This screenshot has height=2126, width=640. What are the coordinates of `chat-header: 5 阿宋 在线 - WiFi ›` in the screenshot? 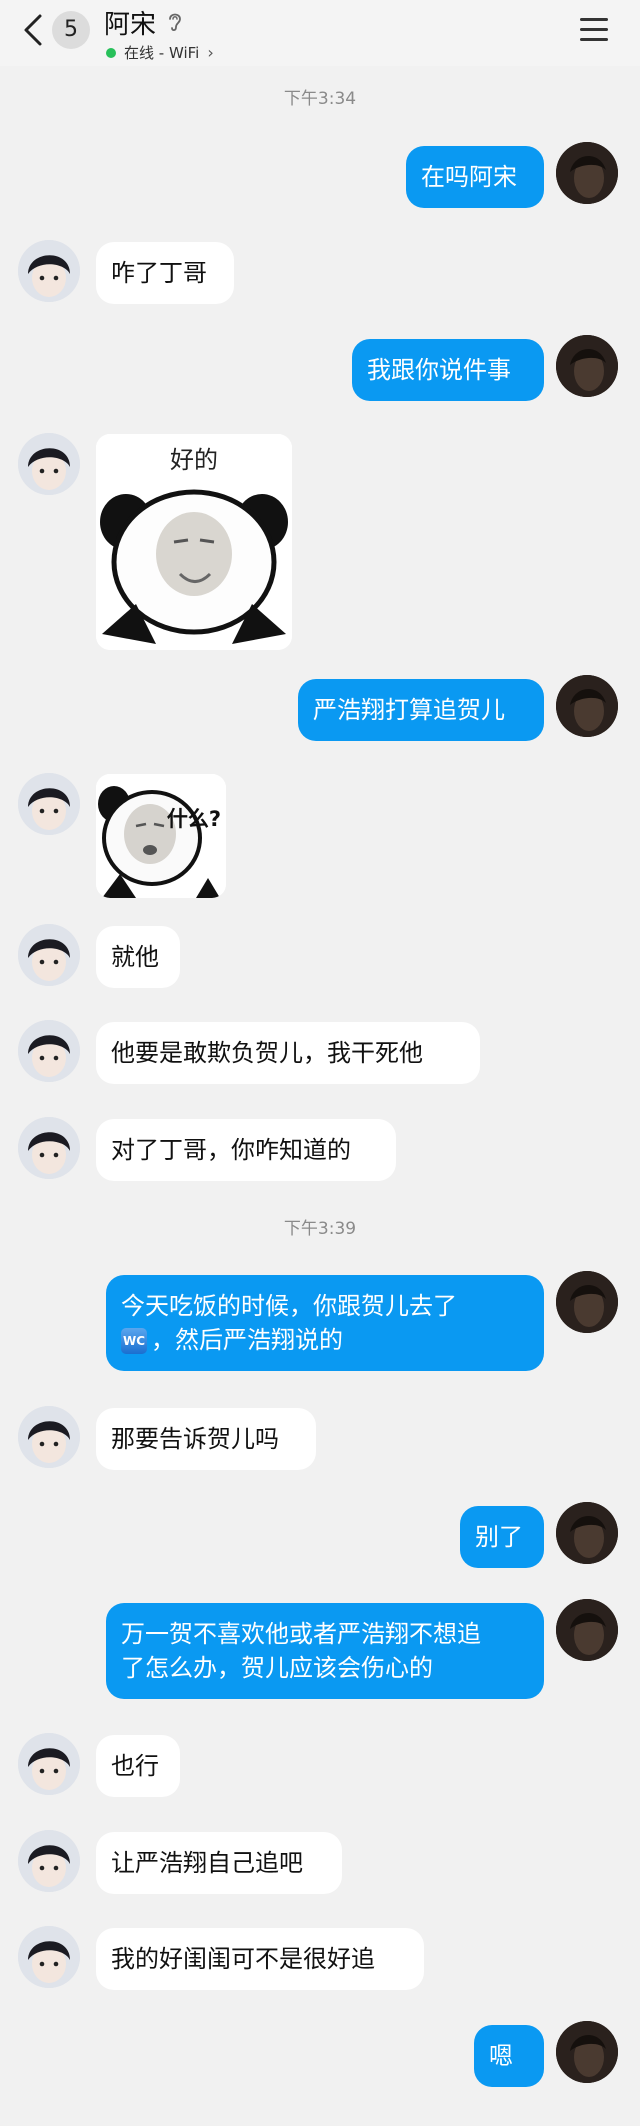 It's located at (320, 33).